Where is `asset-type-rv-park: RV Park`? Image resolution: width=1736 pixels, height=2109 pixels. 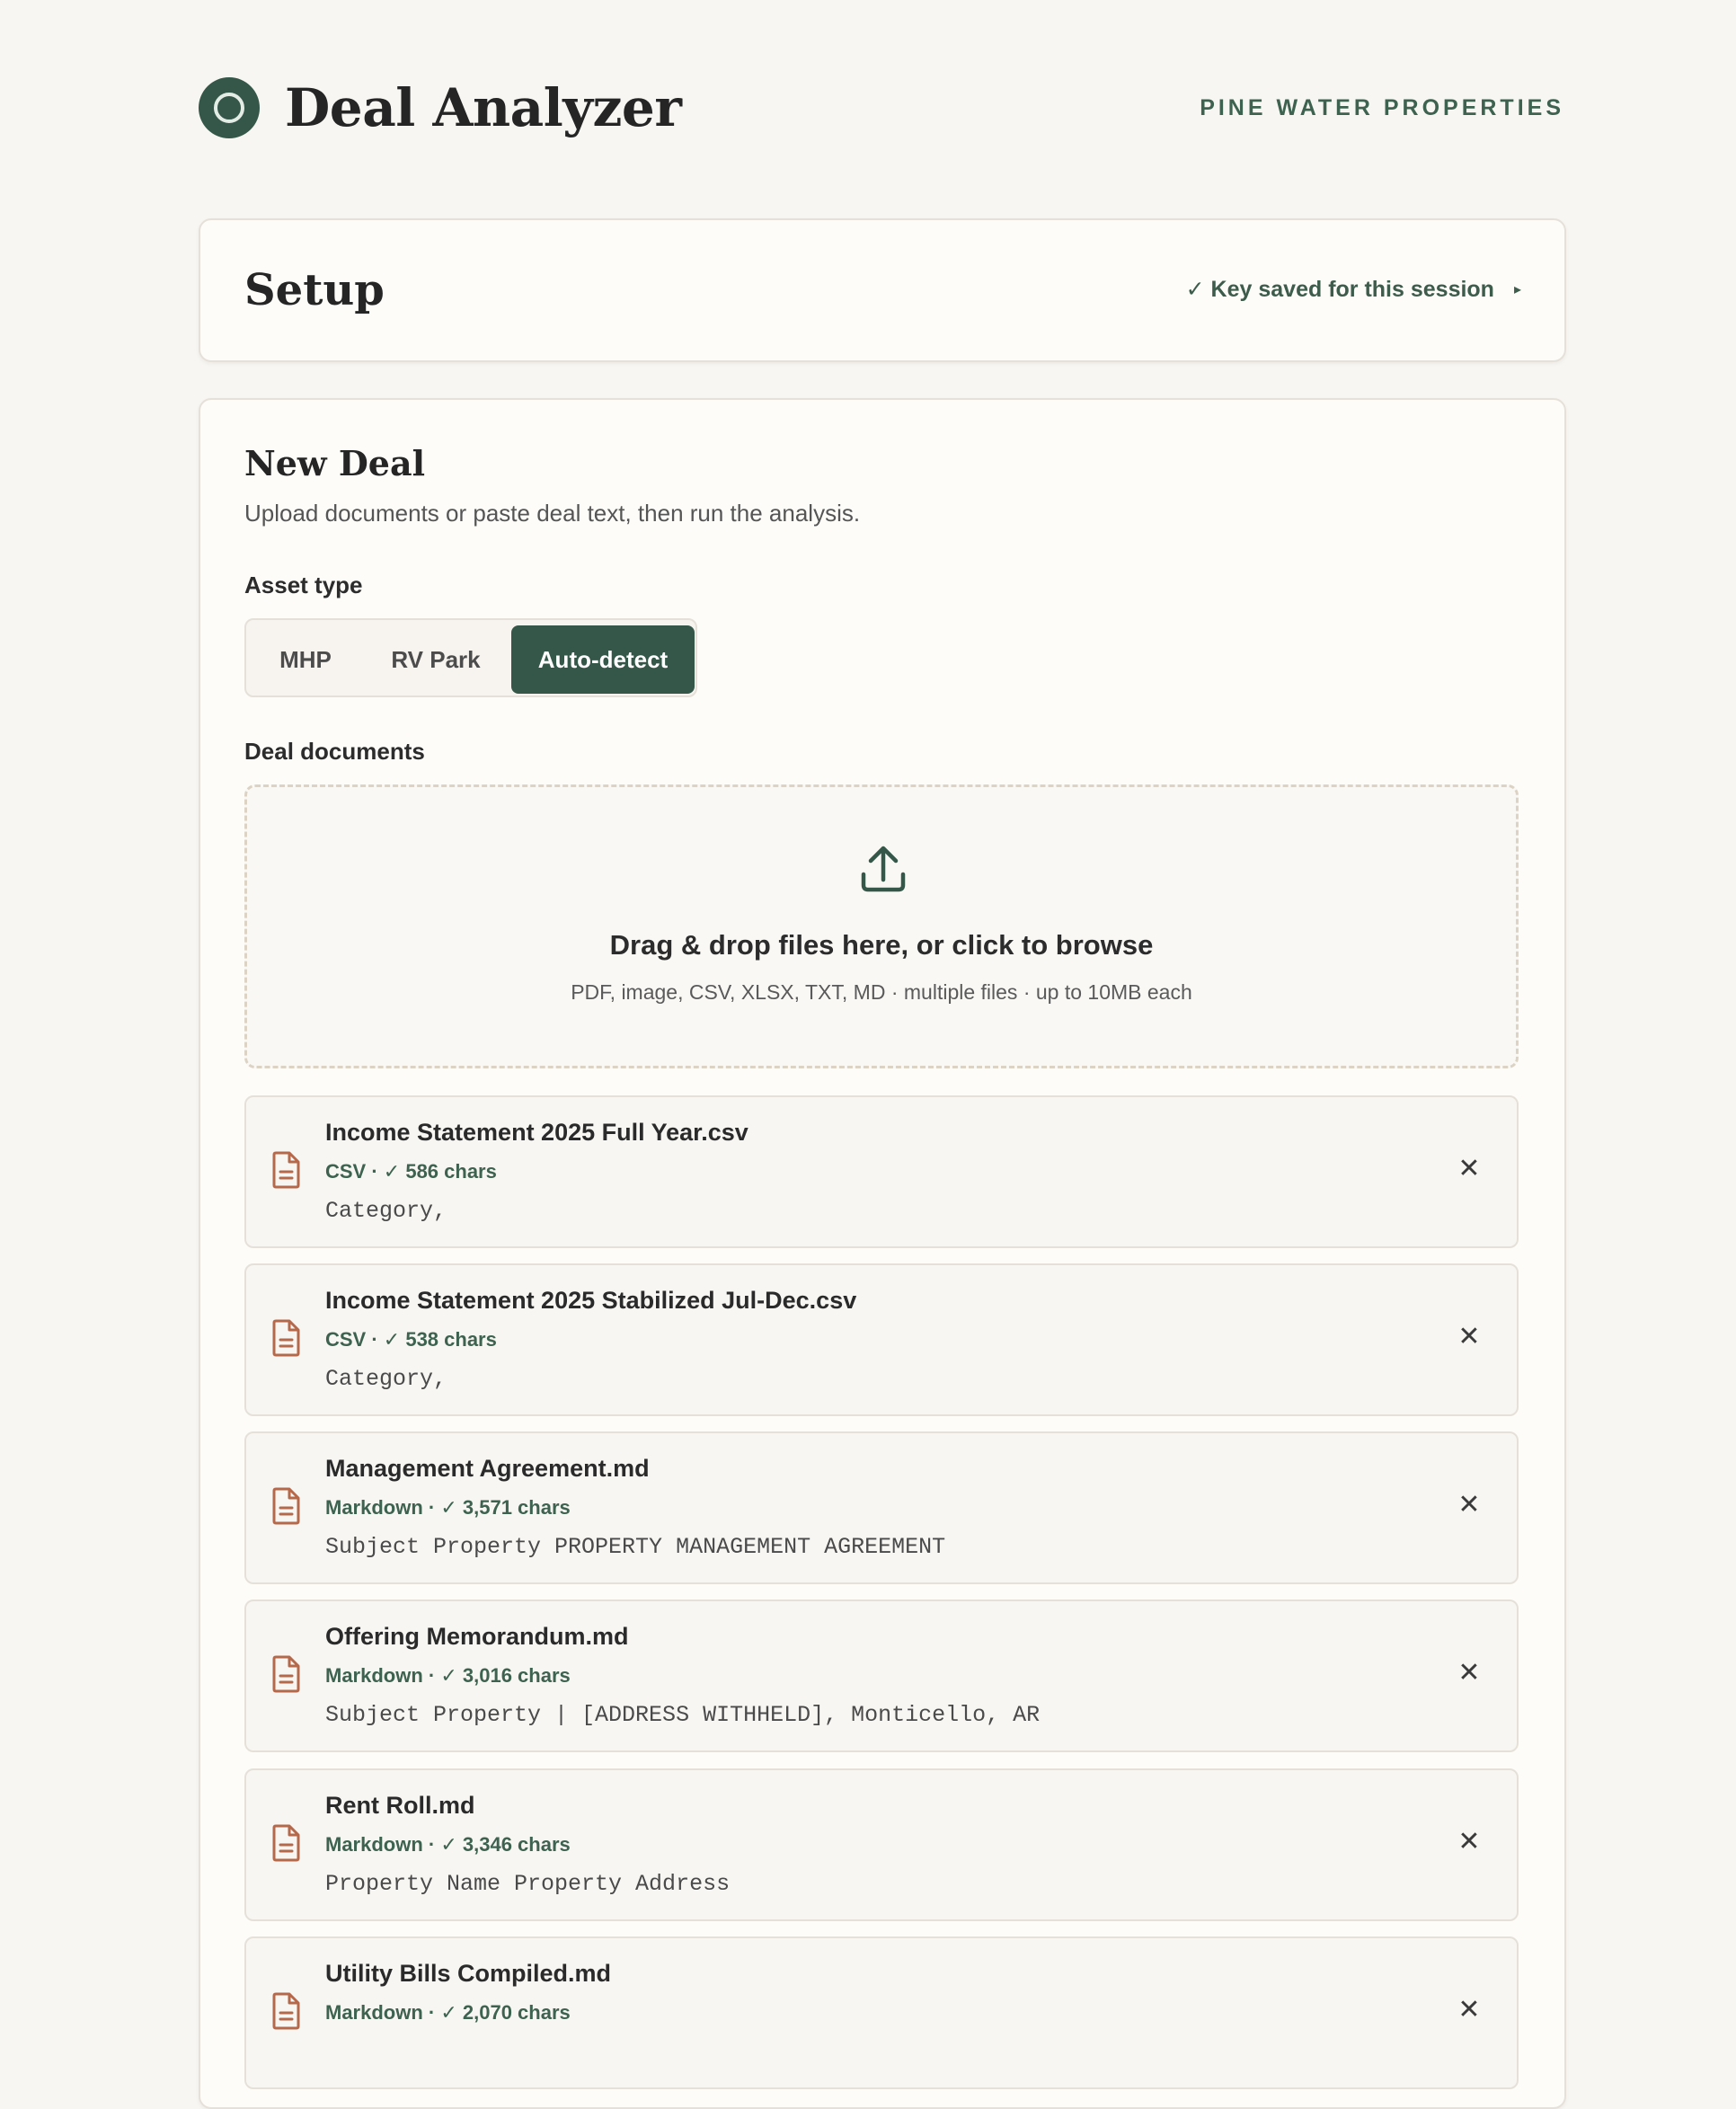
asset-type-rv-park: RV Park is located at coordinates (435, 660).